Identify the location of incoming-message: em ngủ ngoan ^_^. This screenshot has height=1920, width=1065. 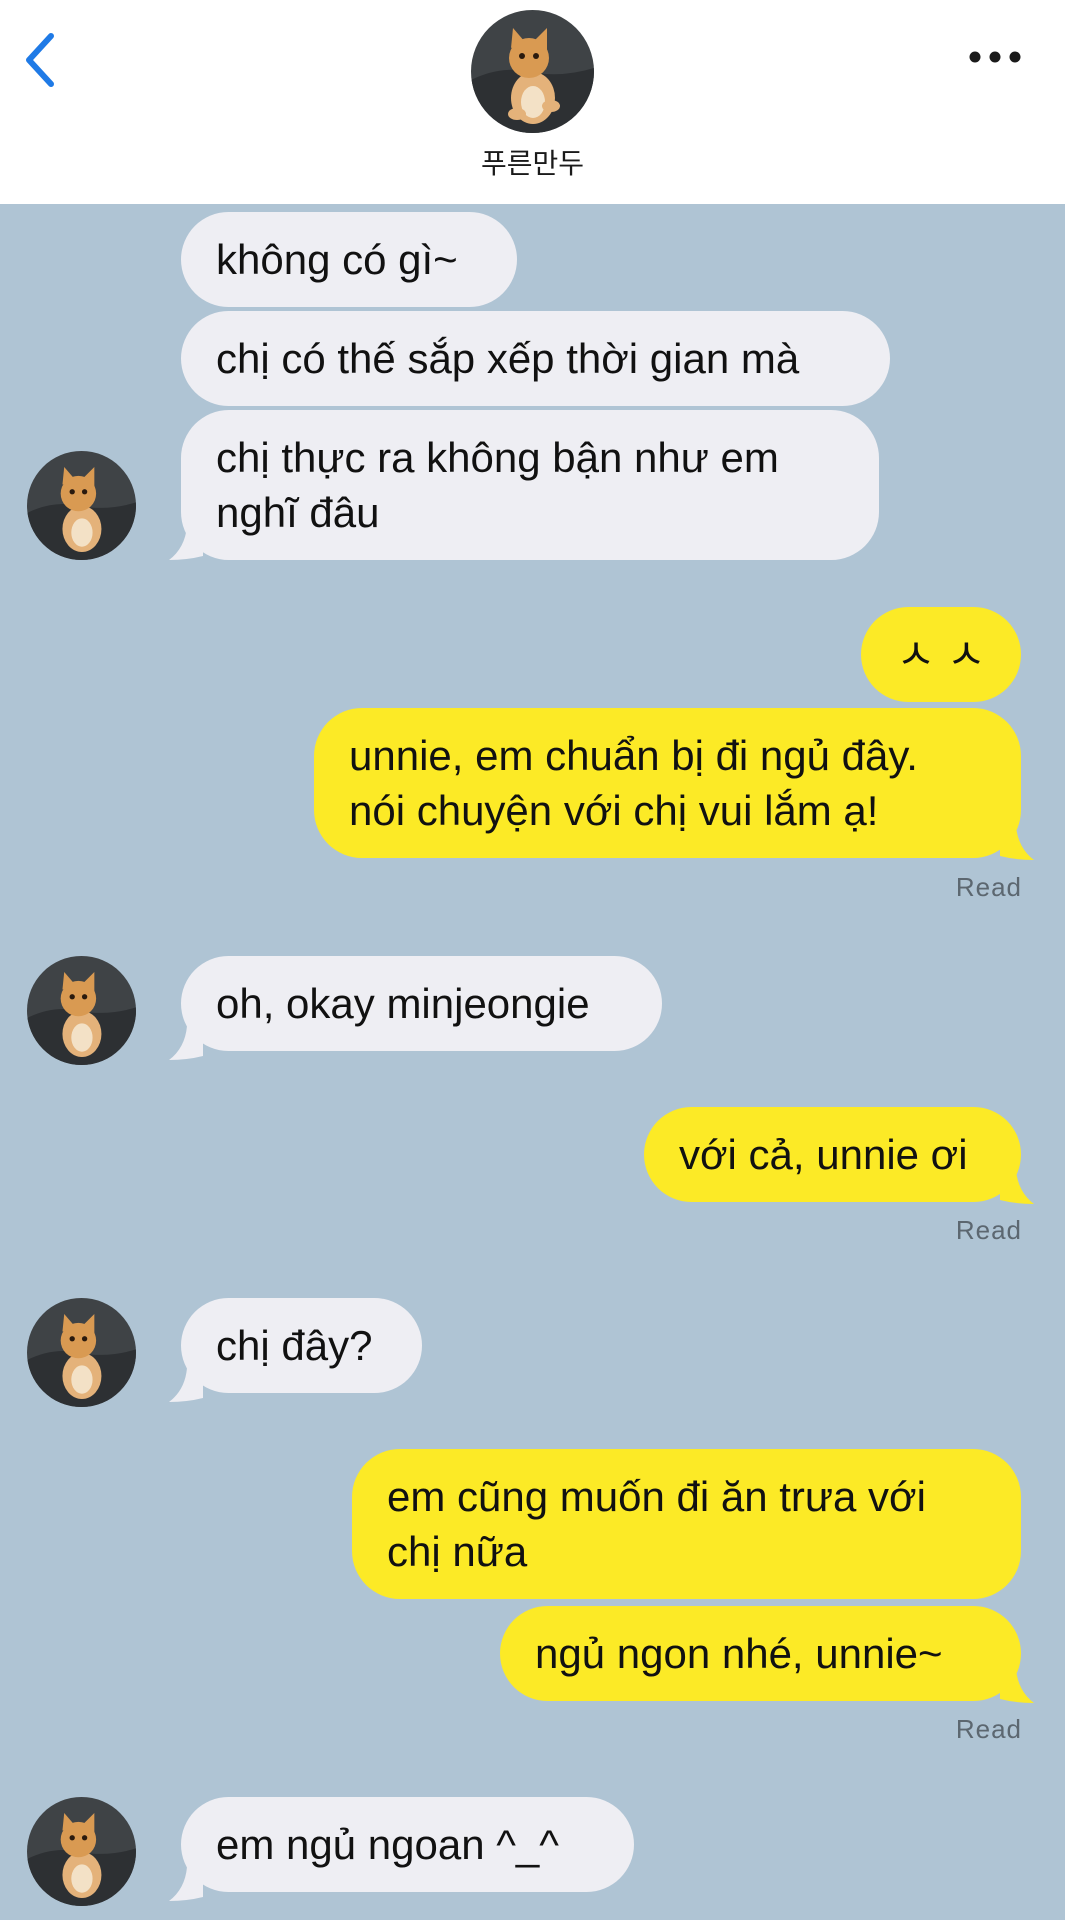
(407, 1844).